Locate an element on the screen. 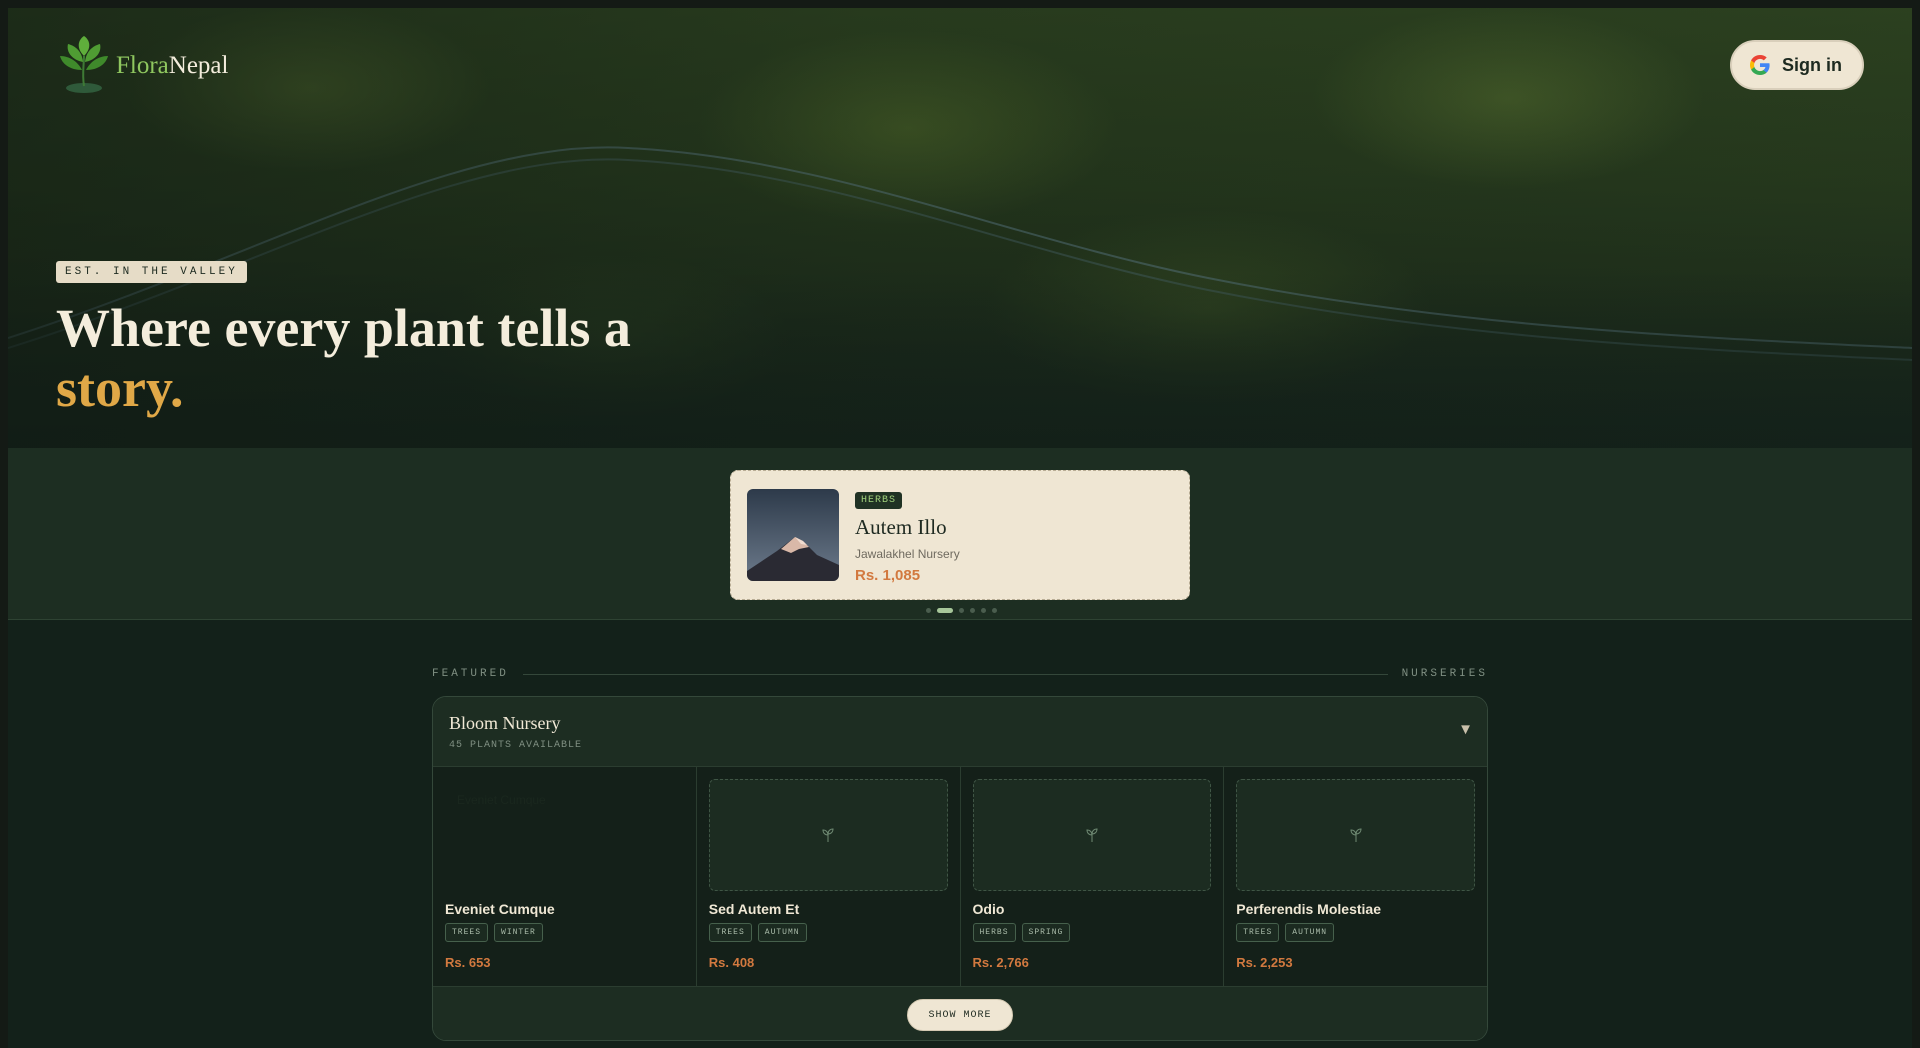 The width and height of the screenshot is (1920, 1048). tag: WINTER is located at coordinates (518, 932).